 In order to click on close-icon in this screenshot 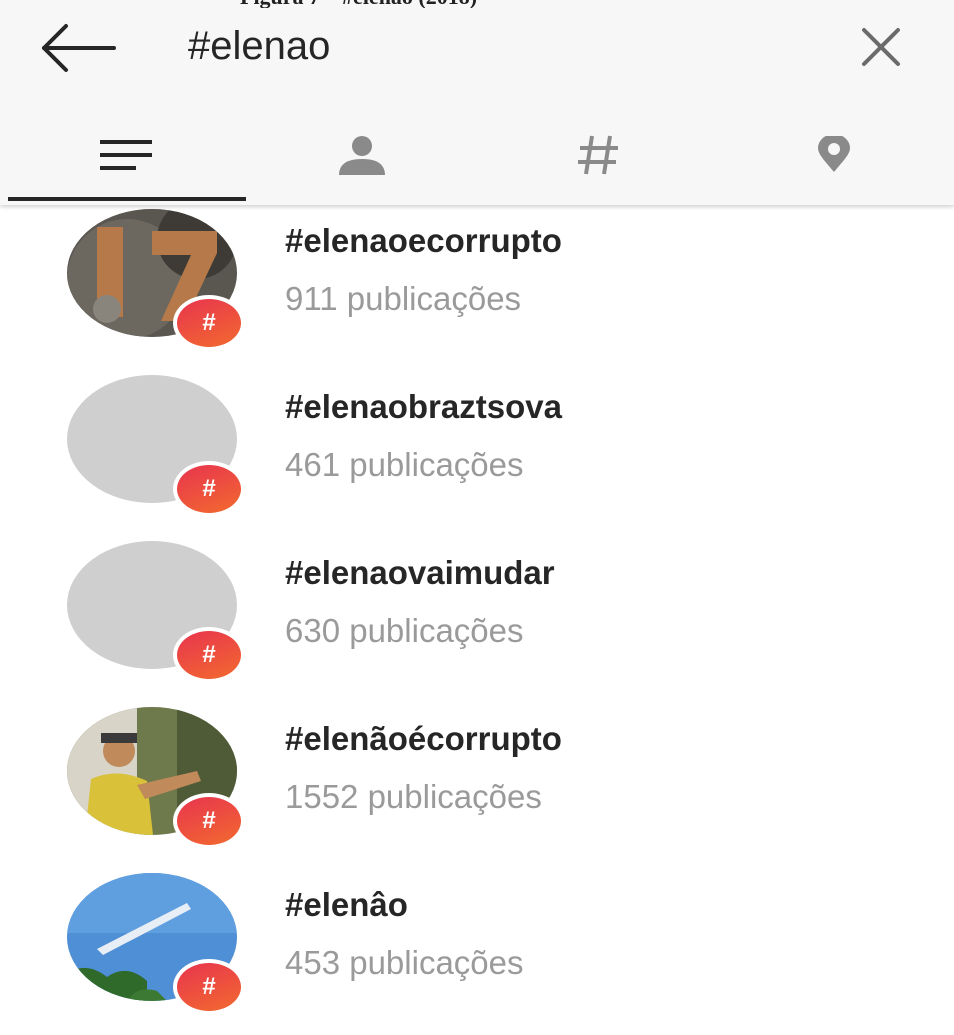, I will do `click(881, 47)`.